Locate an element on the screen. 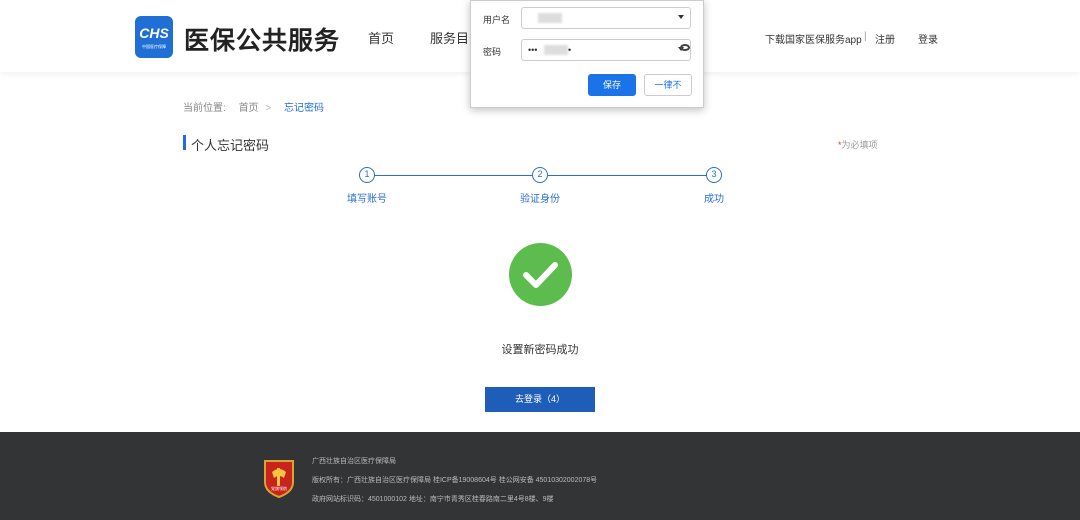  chs-logo: CHS 中国医疗保障 is located at coordinates (154, 37).